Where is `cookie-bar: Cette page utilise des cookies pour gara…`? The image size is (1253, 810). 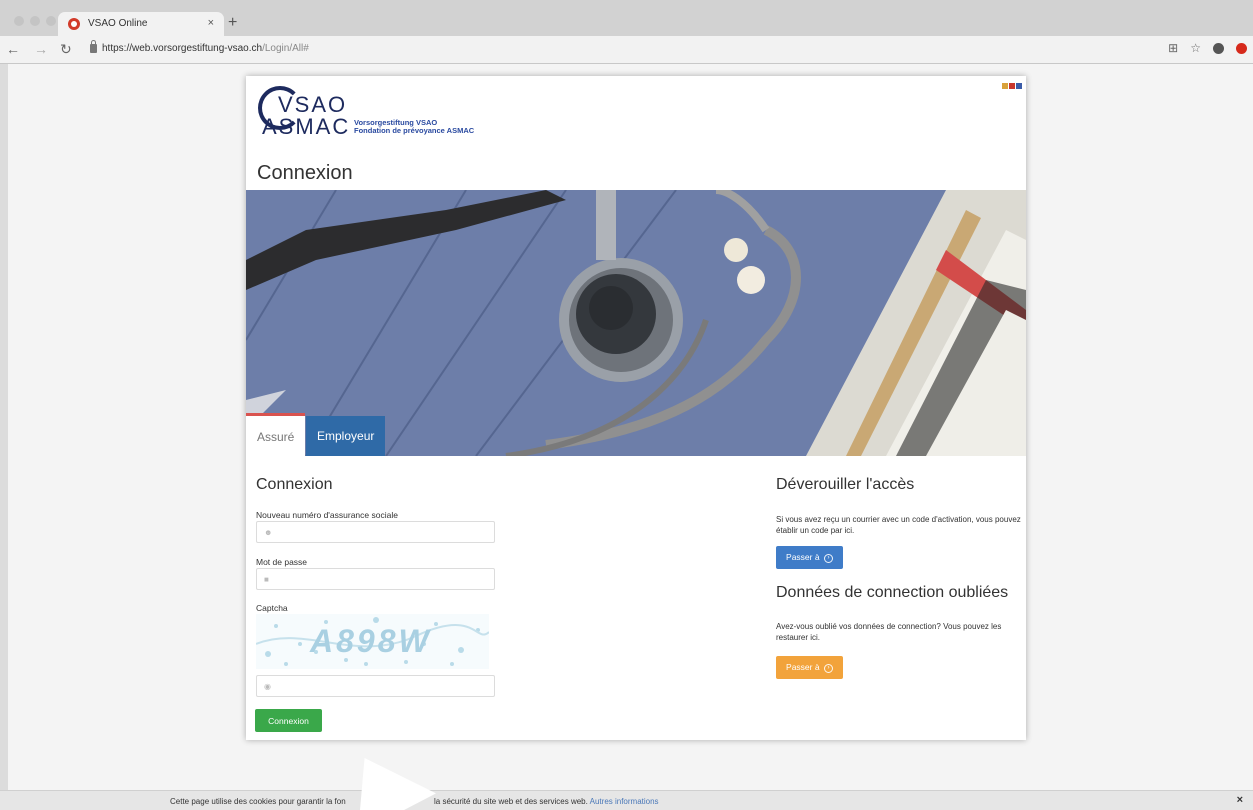
cookie-bar: Cette page utilise des cookies pour gara… is located at coordinates (626, 800).